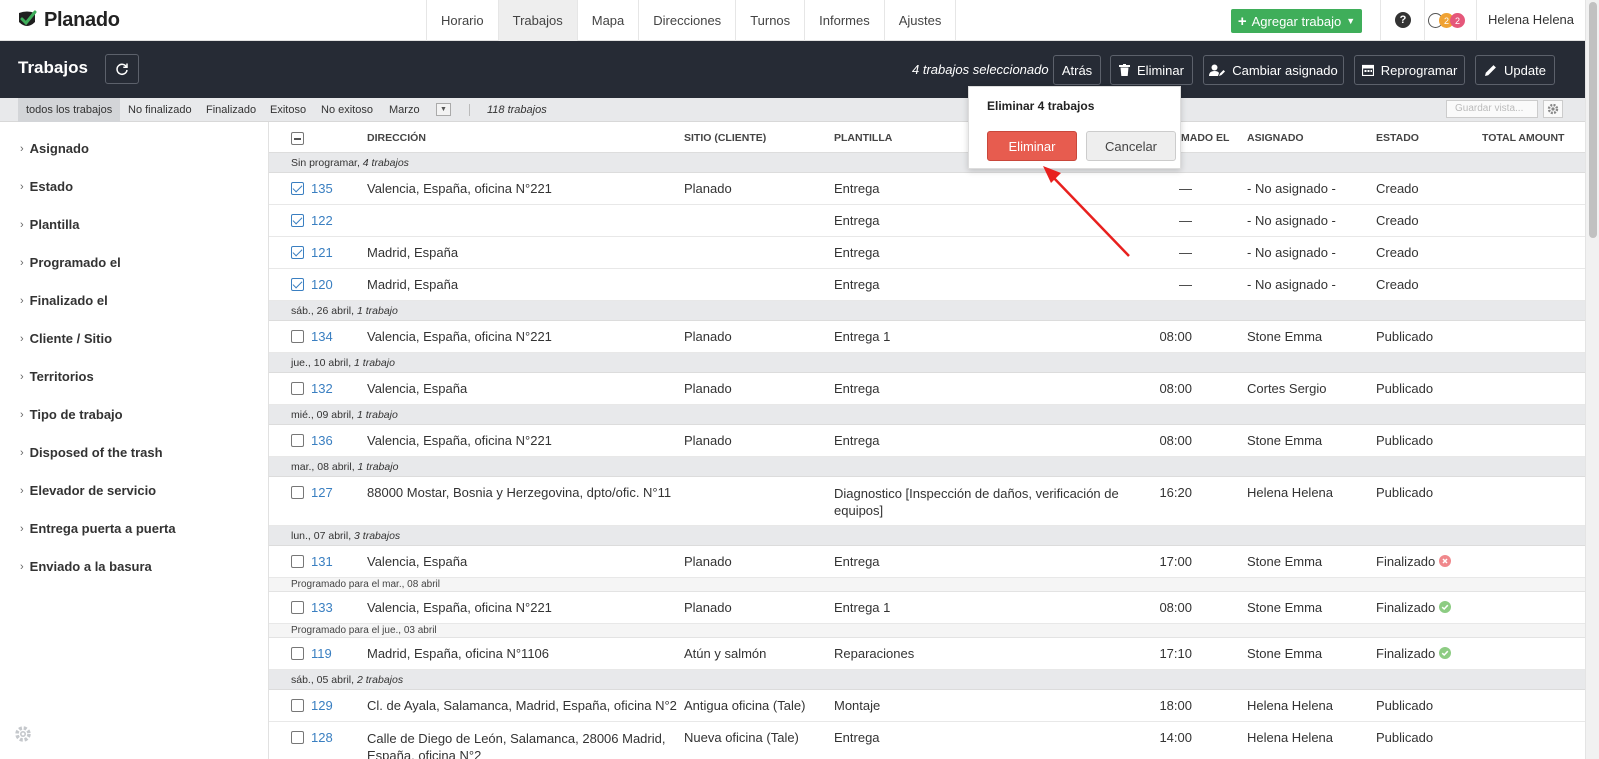  Describe the element at coordinates (1449, 21) in the screenshot. I see `notifications-indicator: 2 2` at that location.